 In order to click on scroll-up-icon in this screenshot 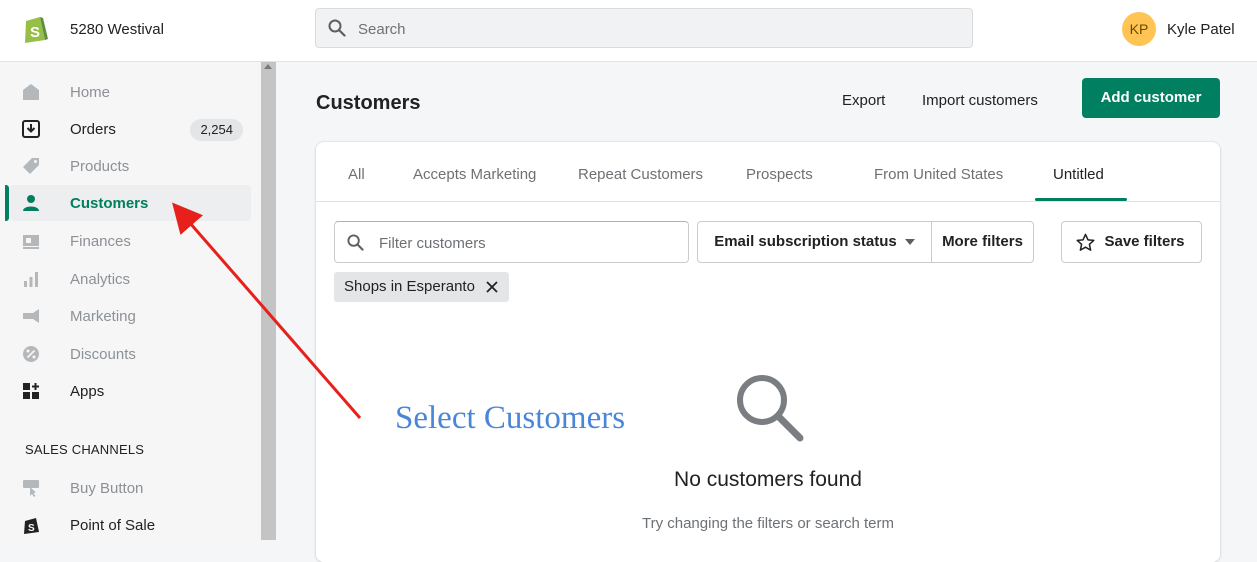, I will do `click(268, 66)`.